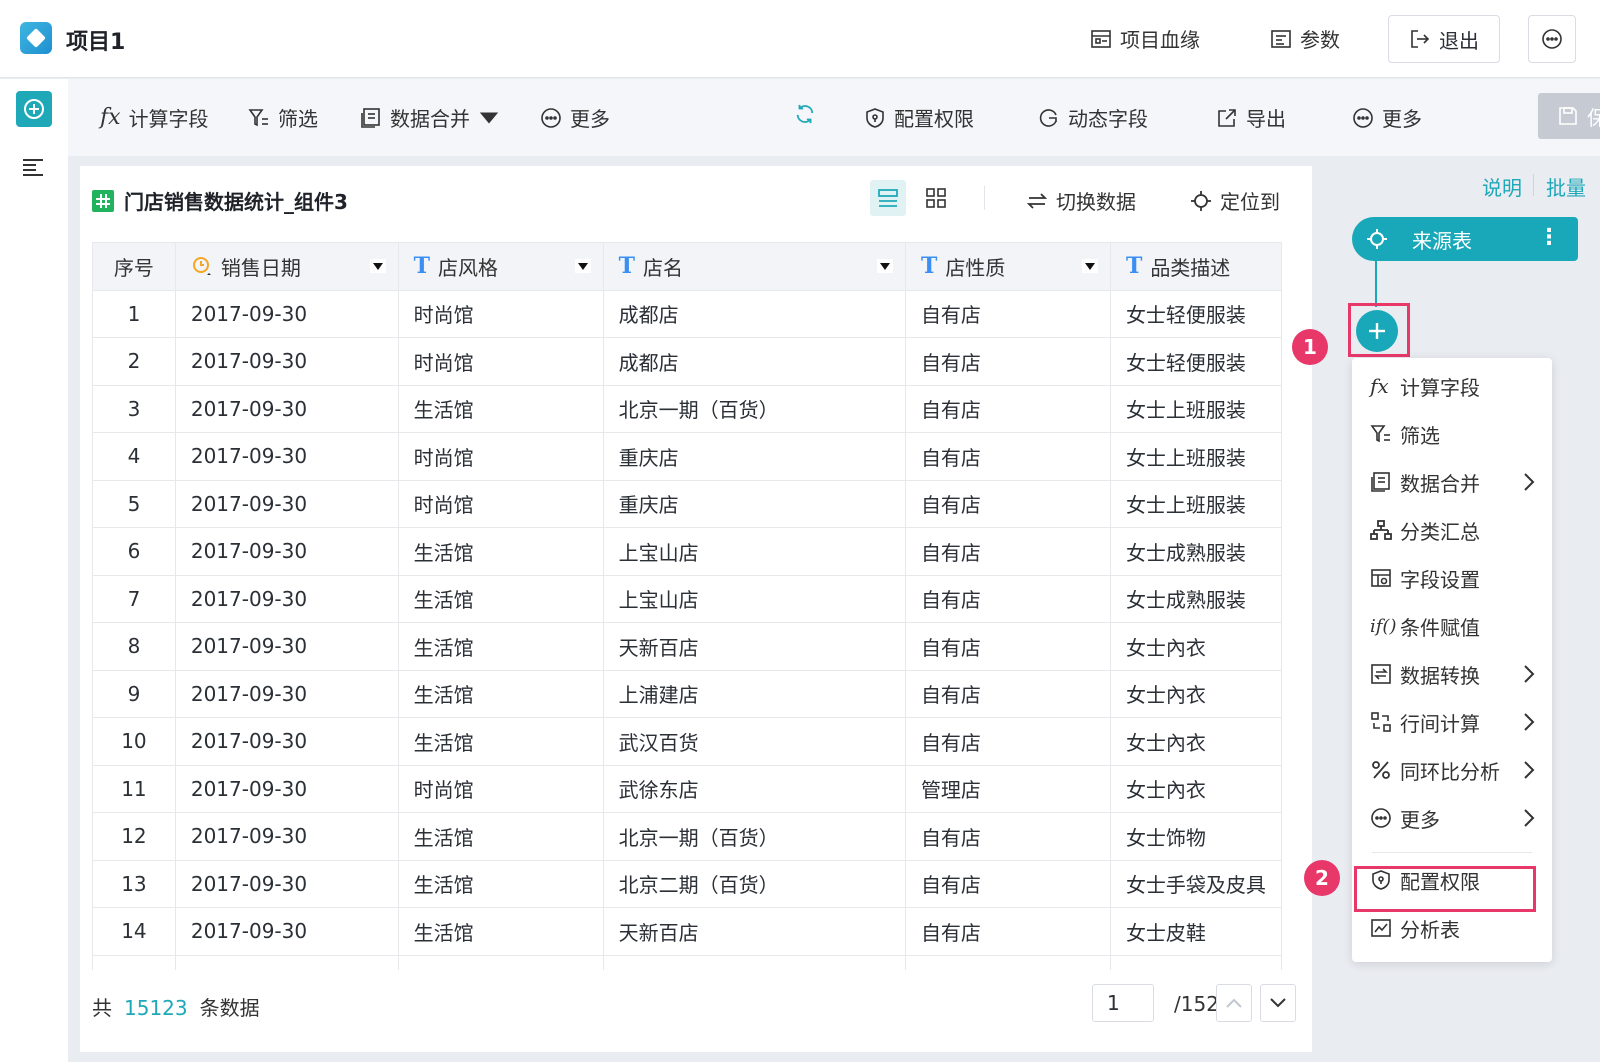 The image size is (1600, 1062). I want to click on calc-field-button: fx 计算字段, so click(154, 117).